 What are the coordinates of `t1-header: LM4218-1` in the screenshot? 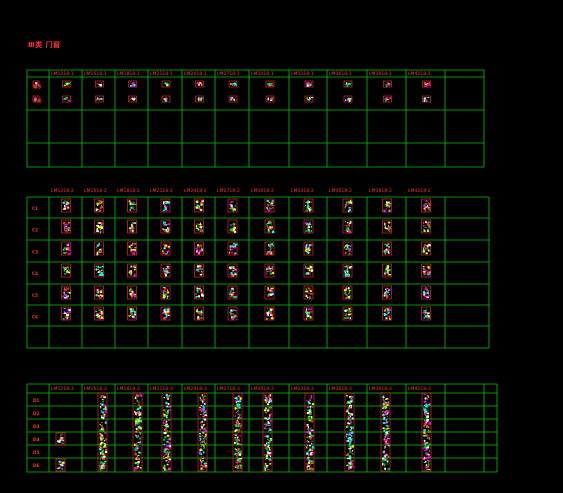 It's located at (419, 74).